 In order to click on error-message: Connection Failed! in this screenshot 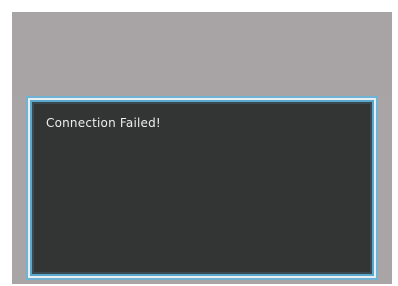, I will do `click(103, 123)`.